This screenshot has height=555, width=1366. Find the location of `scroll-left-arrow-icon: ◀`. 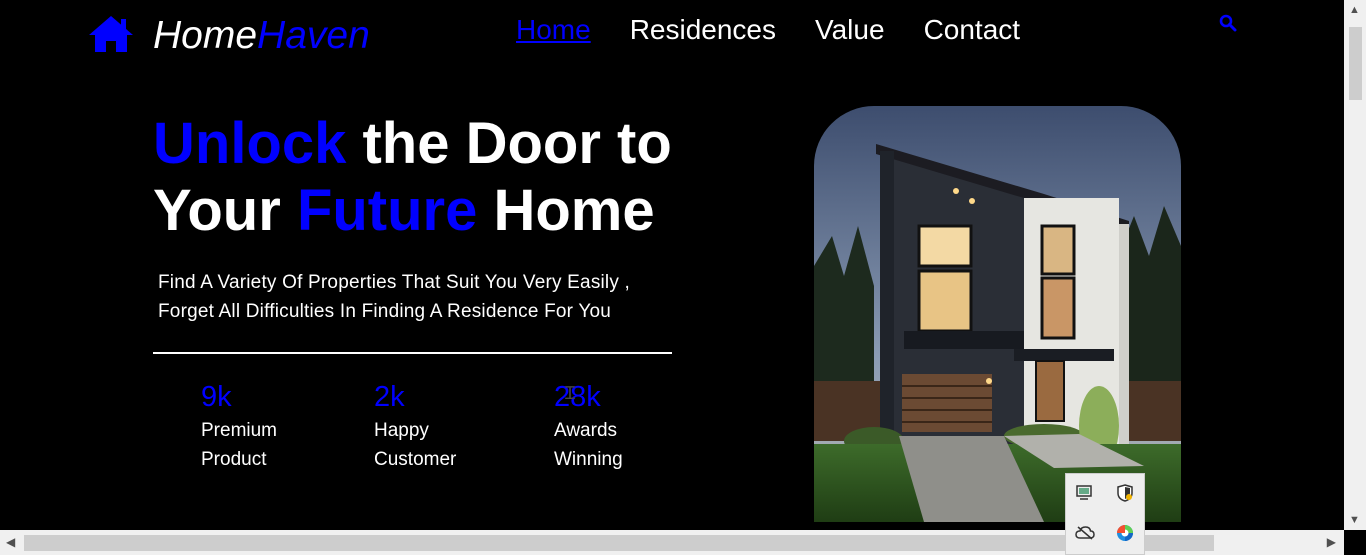

scroll-left-arrow-icon: ◀ is located at coordinates (10, 542).